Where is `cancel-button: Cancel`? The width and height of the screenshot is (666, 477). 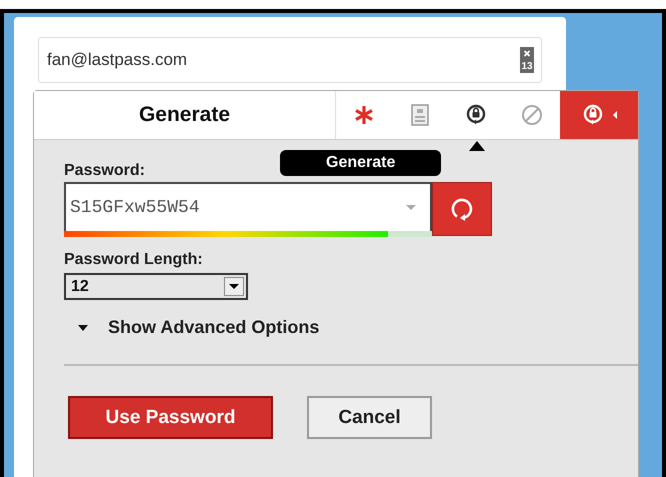
cancel-button: Cancel is located at coordinates (369, 417).